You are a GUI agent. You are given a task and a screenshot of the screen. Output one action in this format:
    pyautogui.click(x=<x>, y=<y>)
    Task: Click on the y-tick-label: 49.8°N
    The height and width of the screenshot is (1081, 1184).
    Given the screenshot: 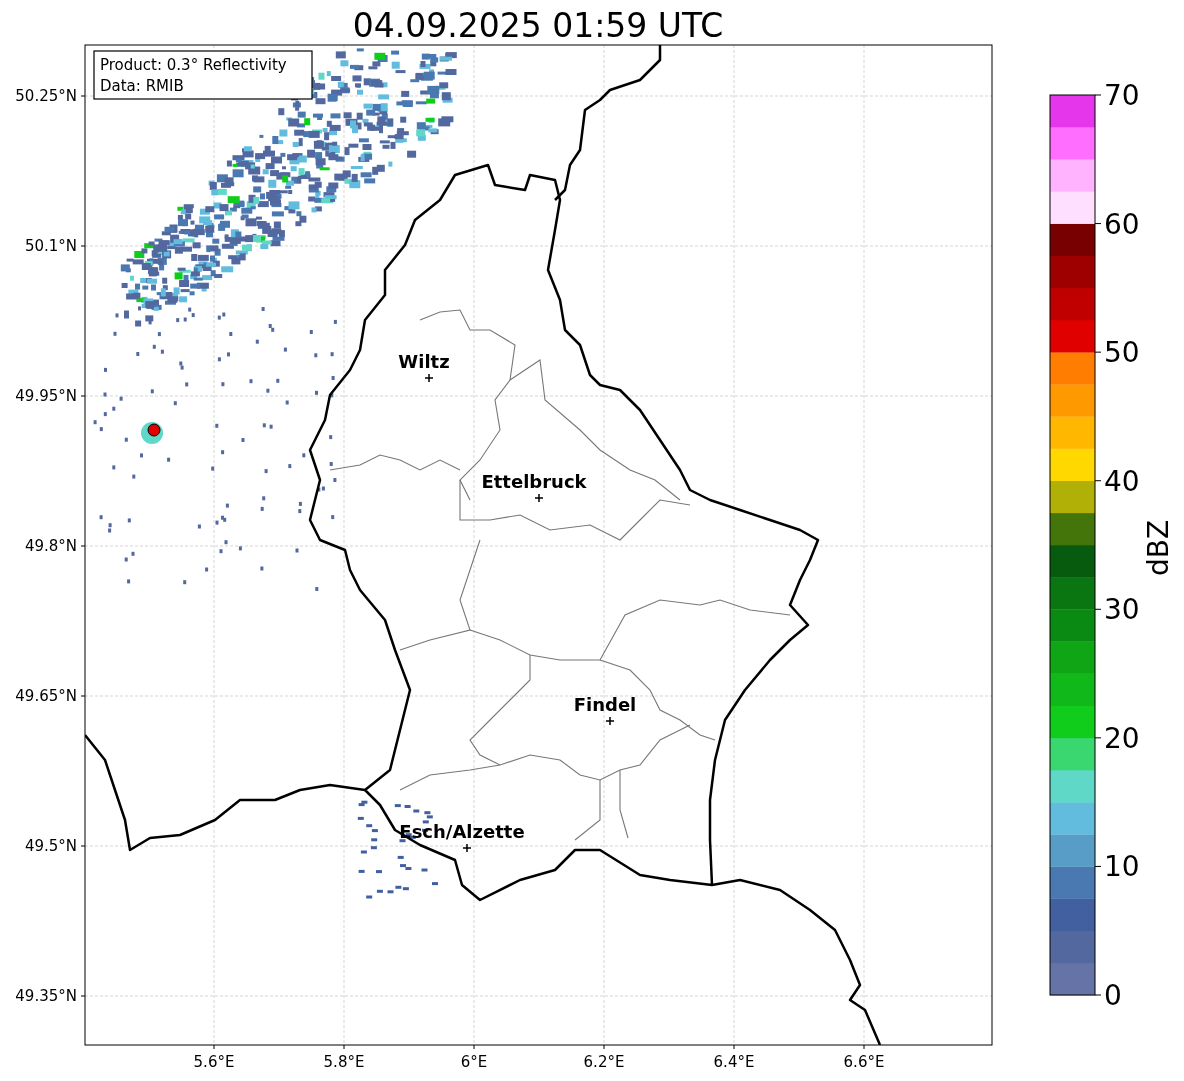 What is the action you would take?
    pyautogui.click(x=50, y=546)
    